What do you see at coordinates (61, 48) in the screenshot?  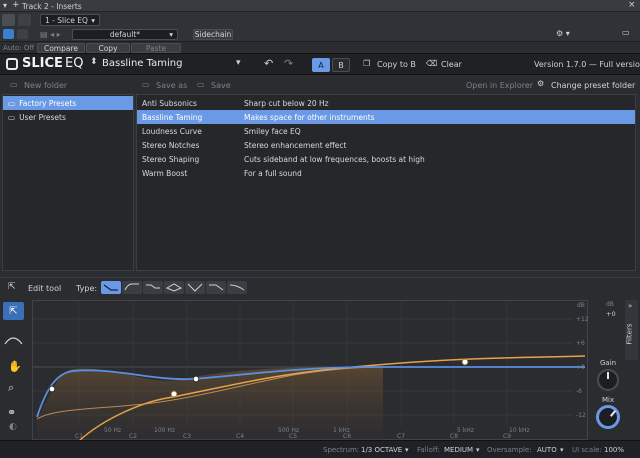 I see `compare-button: Compare` at bounding box center [61, 48].